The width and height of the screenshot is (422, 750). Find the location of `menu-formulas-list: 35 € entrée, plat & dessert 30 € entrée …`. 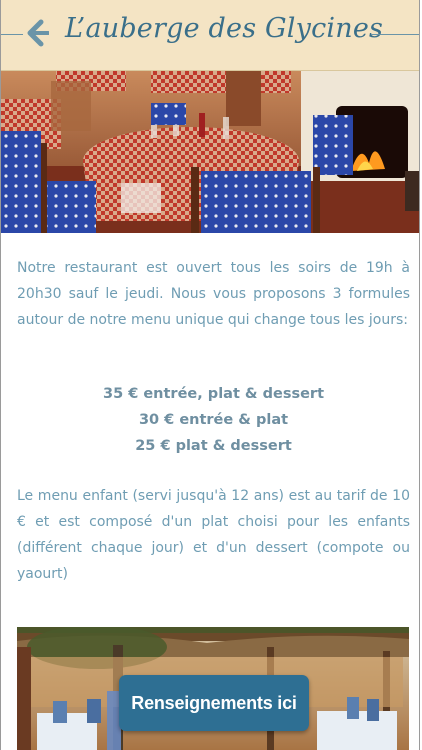

menu-formulas-list: 35 € entrée, plat & dessert 30 € entrée … is located at coordinates (213, 420).